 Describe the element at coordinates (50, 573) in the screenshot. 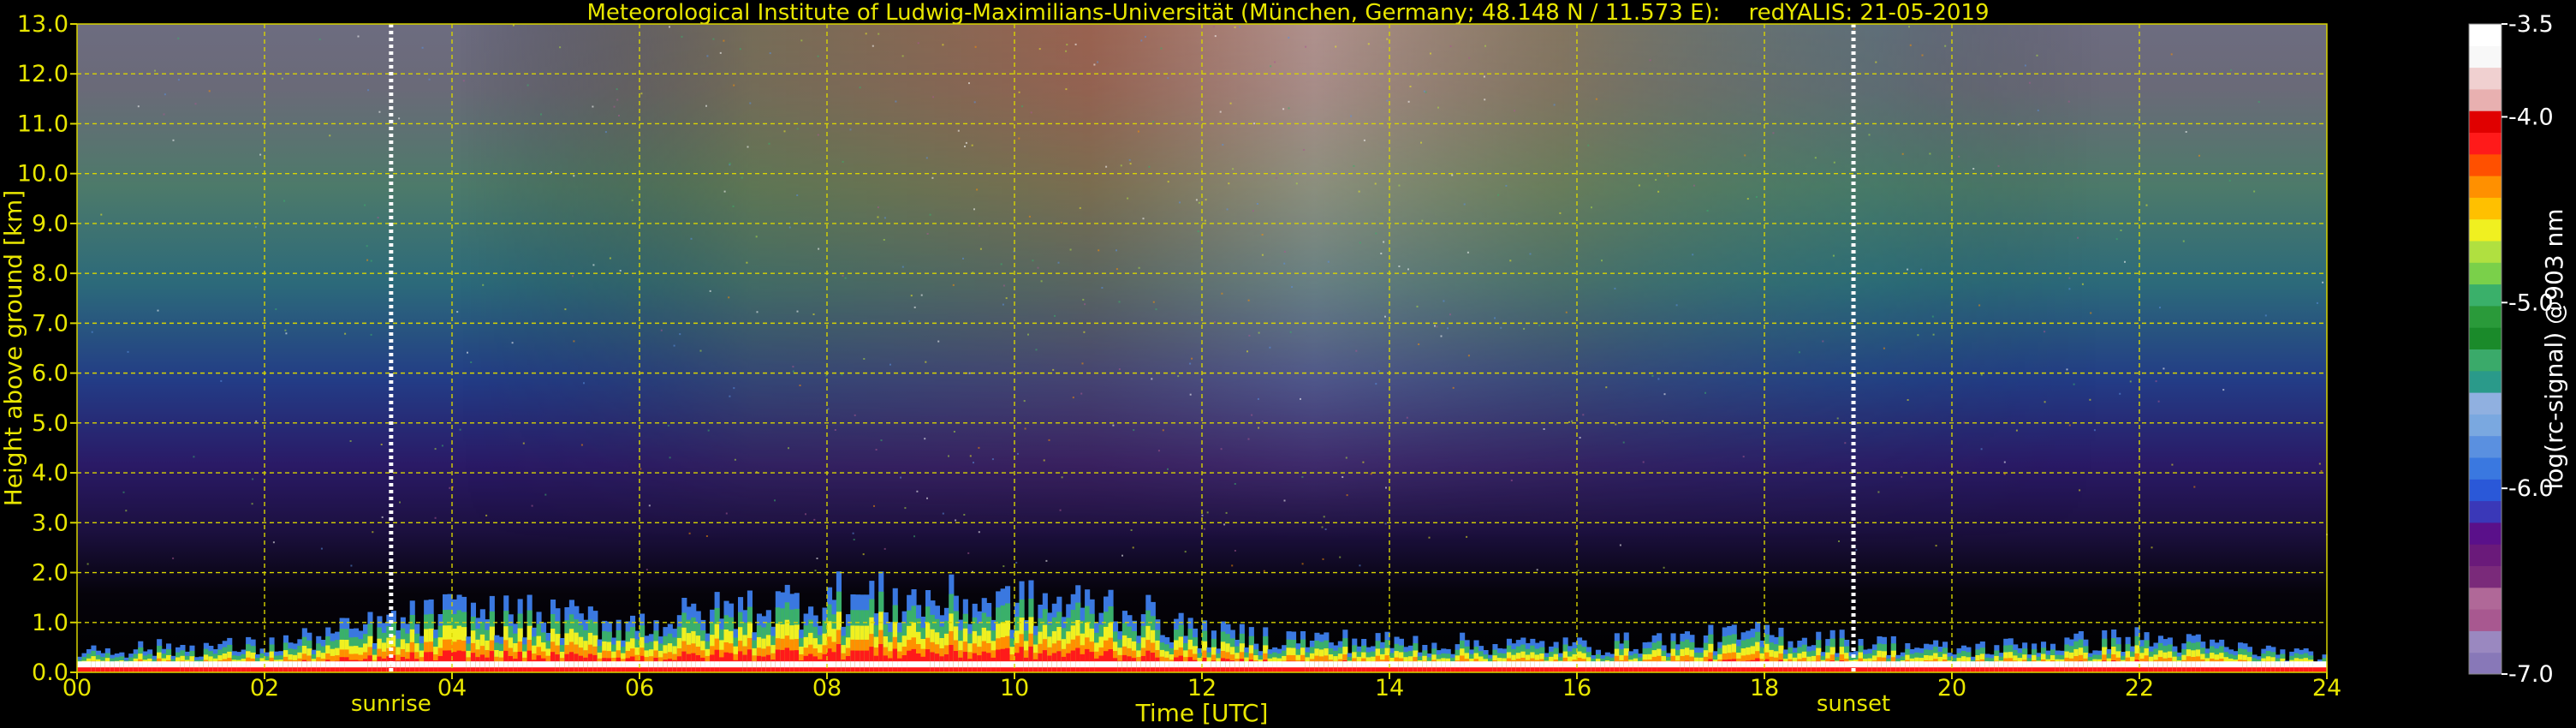

I see `y-tick-label: 2.0` at that location.